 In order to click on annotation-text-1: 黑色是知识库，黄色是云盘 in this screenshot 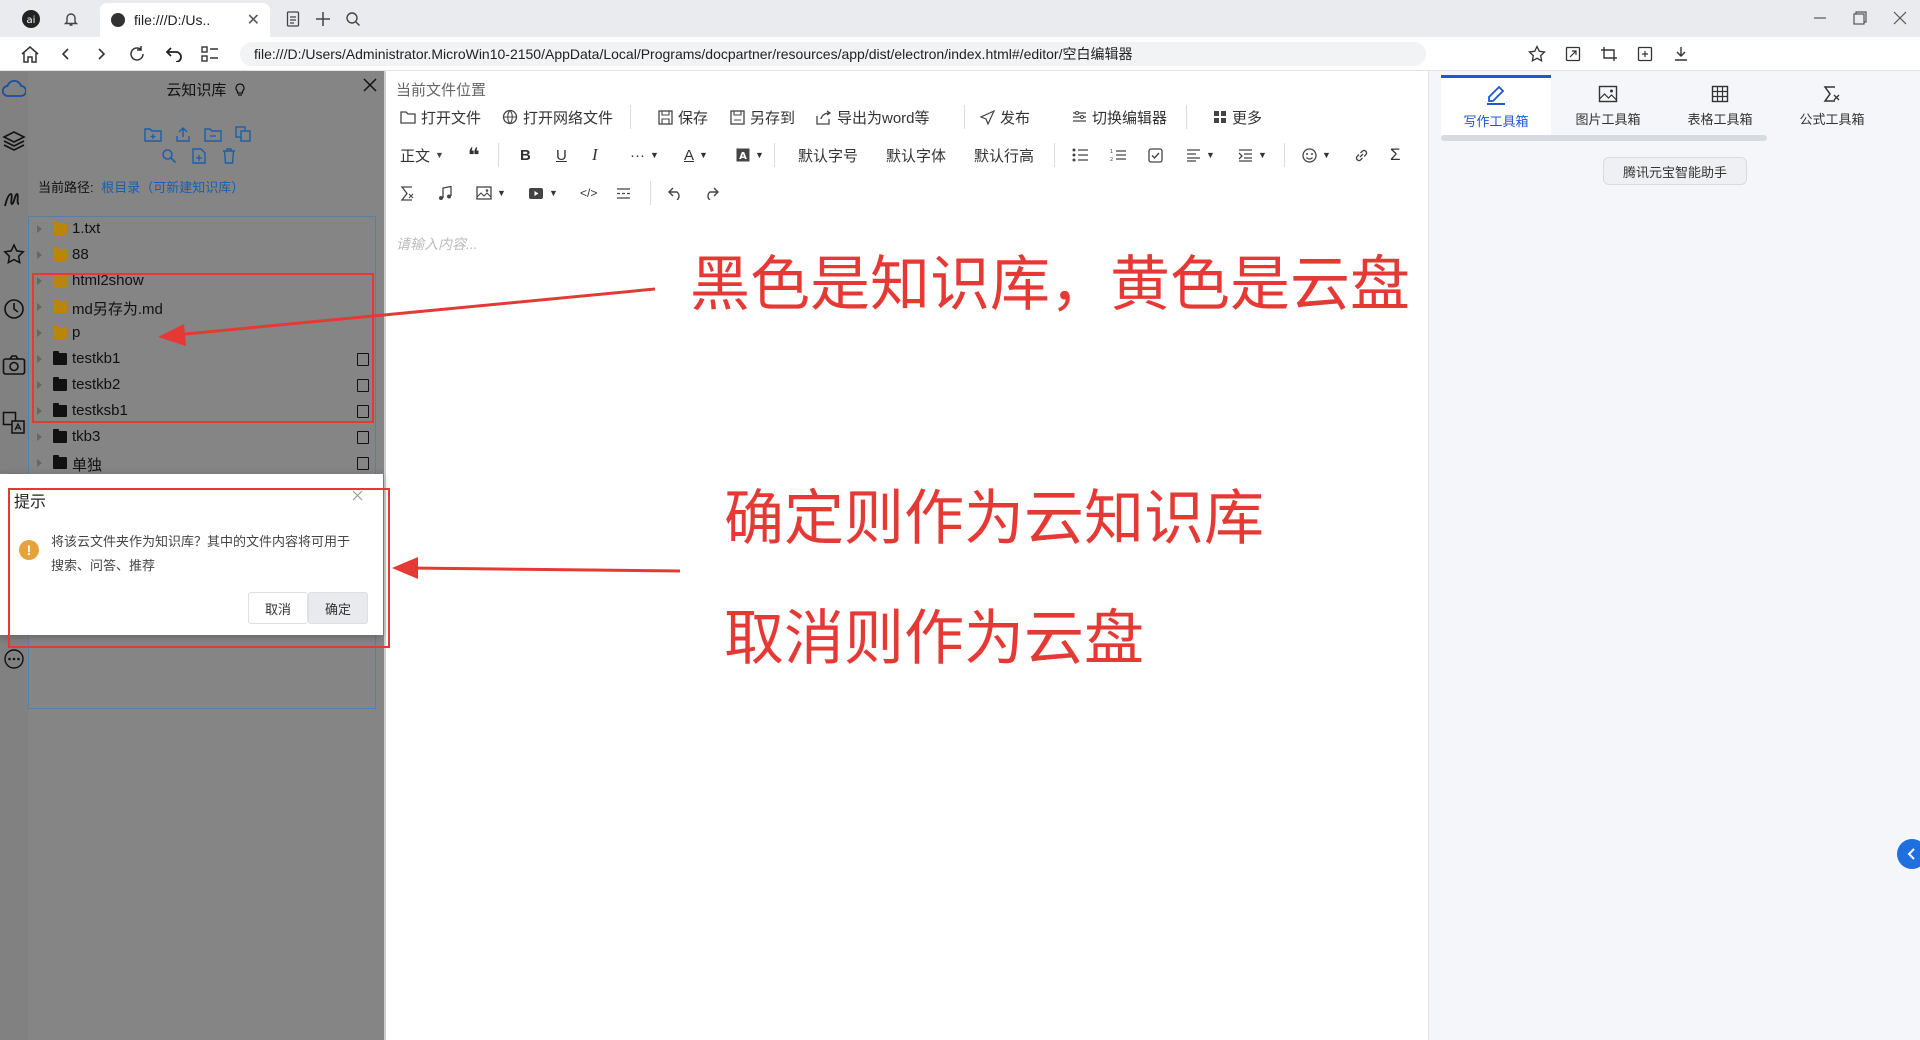, I will do `click(1050, 284)`.